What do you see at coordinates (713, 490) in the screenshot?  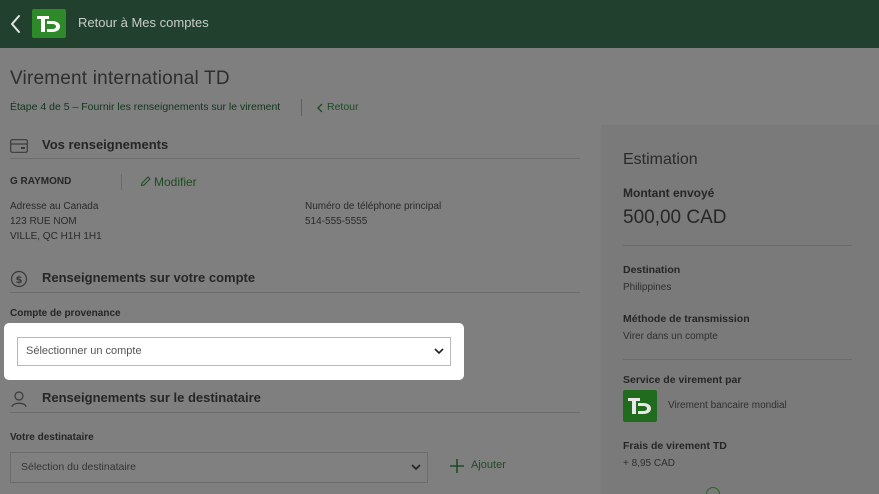 I see `info-icon` at bounding box center [713, 490].